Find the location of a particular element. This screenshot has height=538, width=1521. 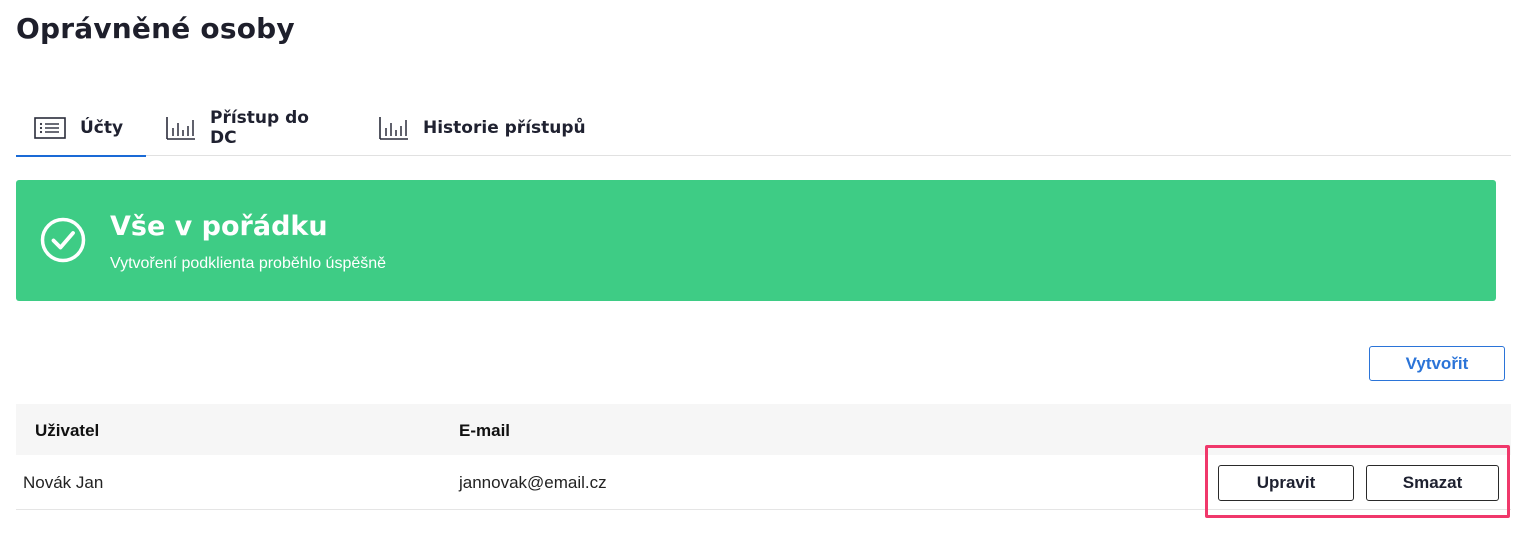

tab-accounts-label: Účty is located at coordinates (102, 128).